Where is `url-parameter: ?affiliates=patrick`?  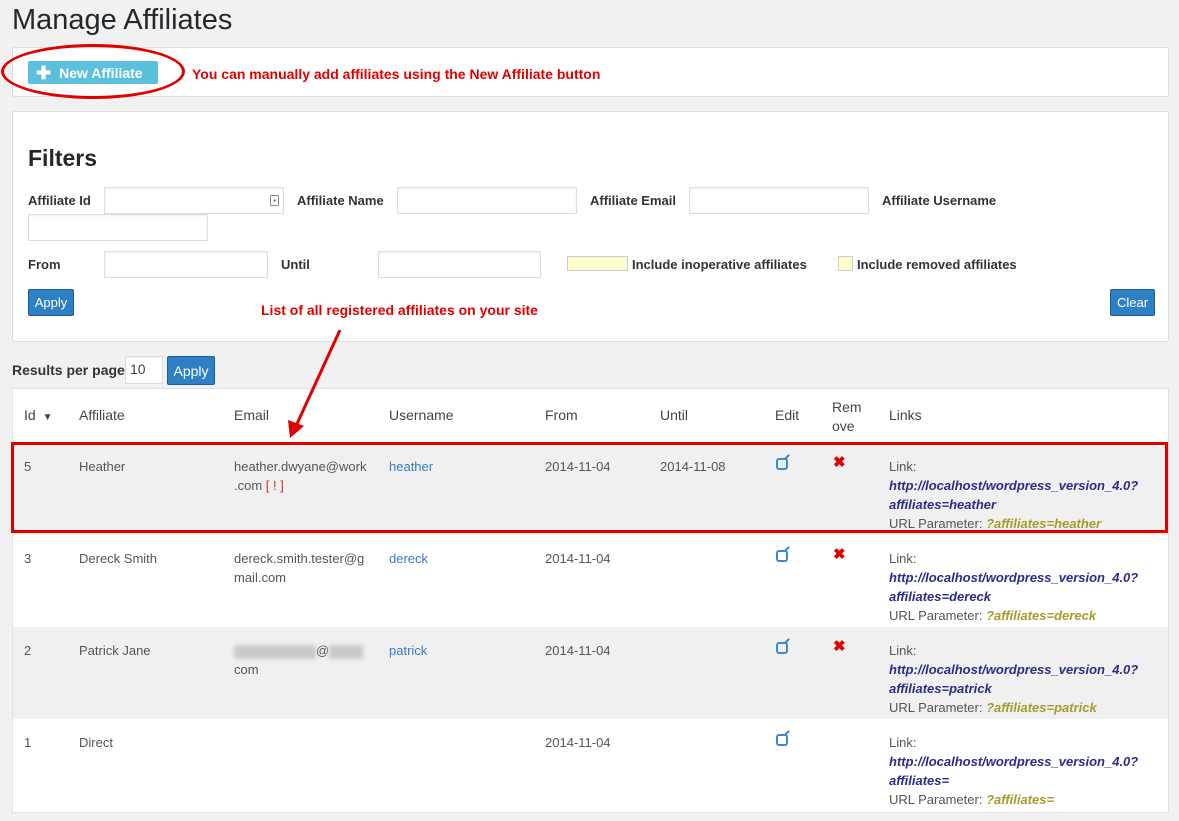 url-parameter: ?affiliates=patrick is located at coordinates (1041, 707).